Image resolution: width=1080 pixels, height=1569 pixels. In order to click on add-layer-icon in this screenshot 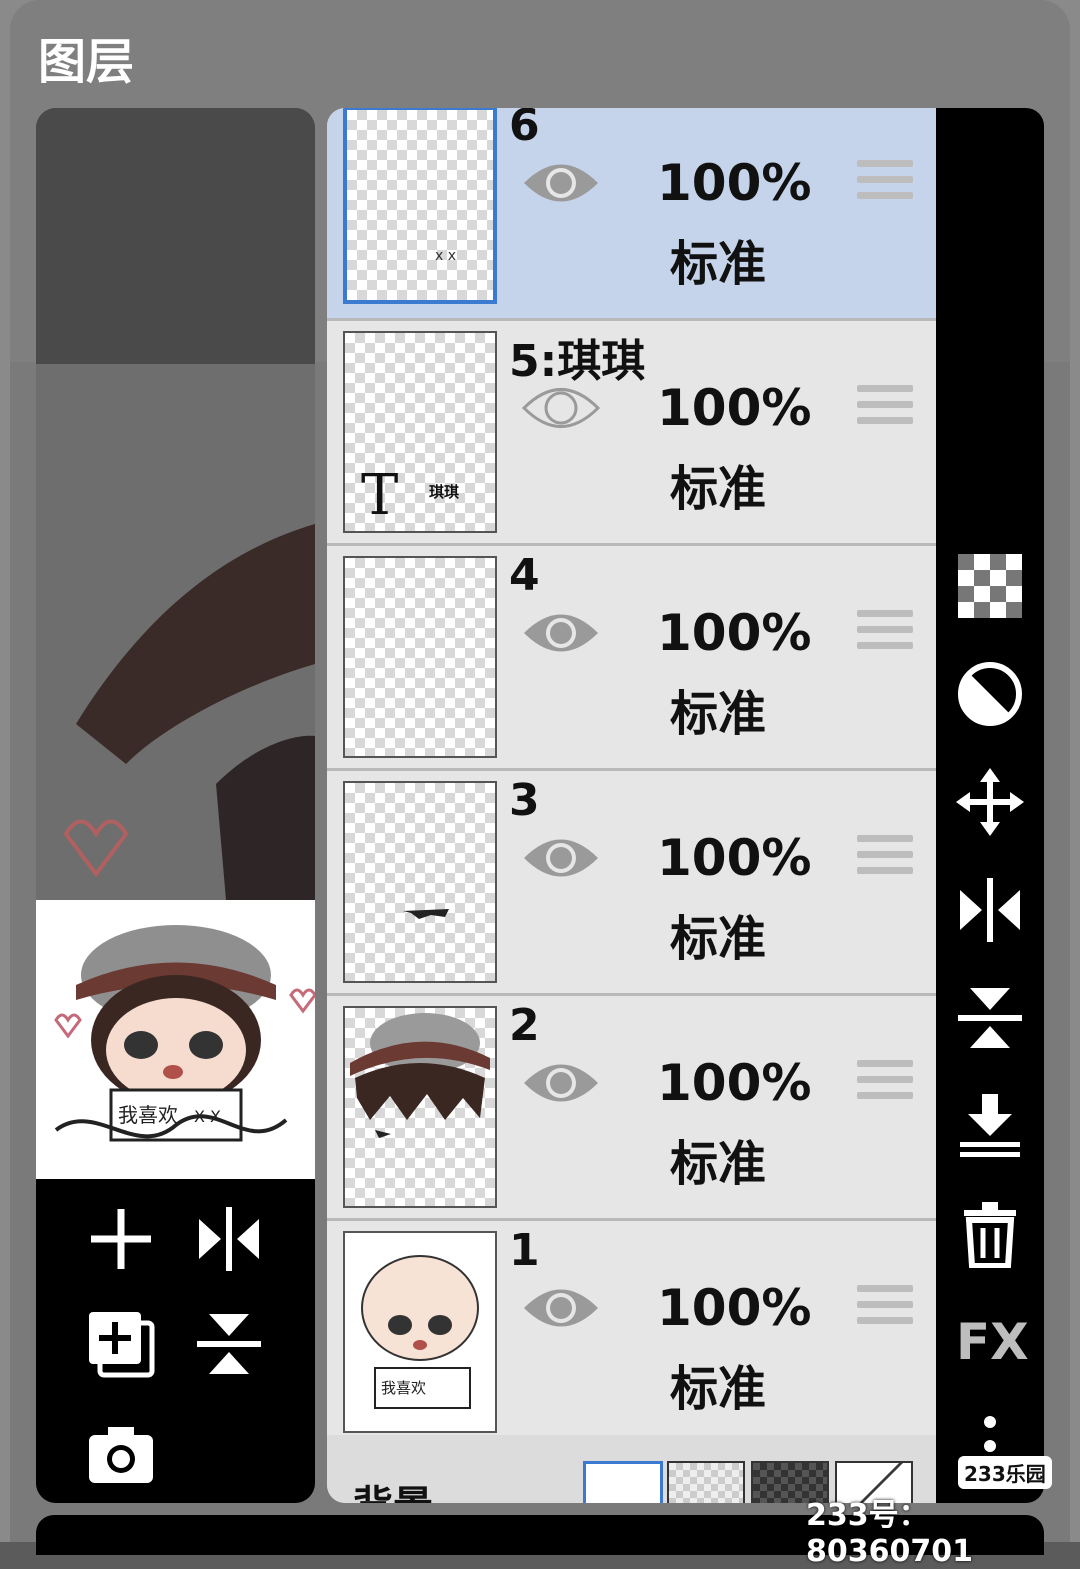, I will do `click(121, 1239)`.